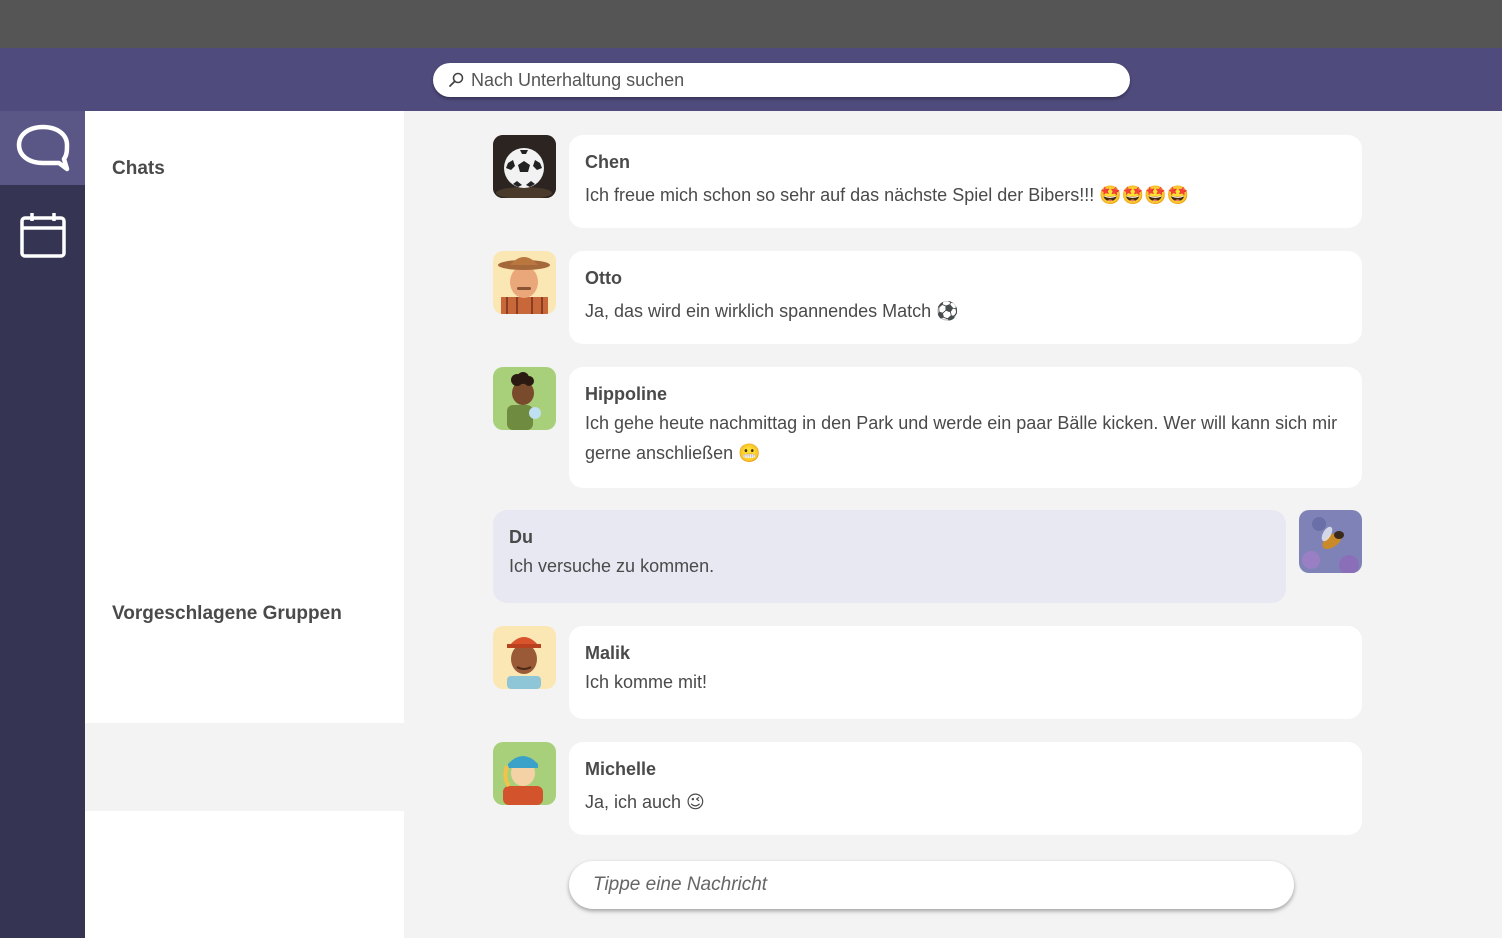 The width and height of the screenshot is (1502, 938). I want to click on boy-cap-avatar, so click(524, 657).